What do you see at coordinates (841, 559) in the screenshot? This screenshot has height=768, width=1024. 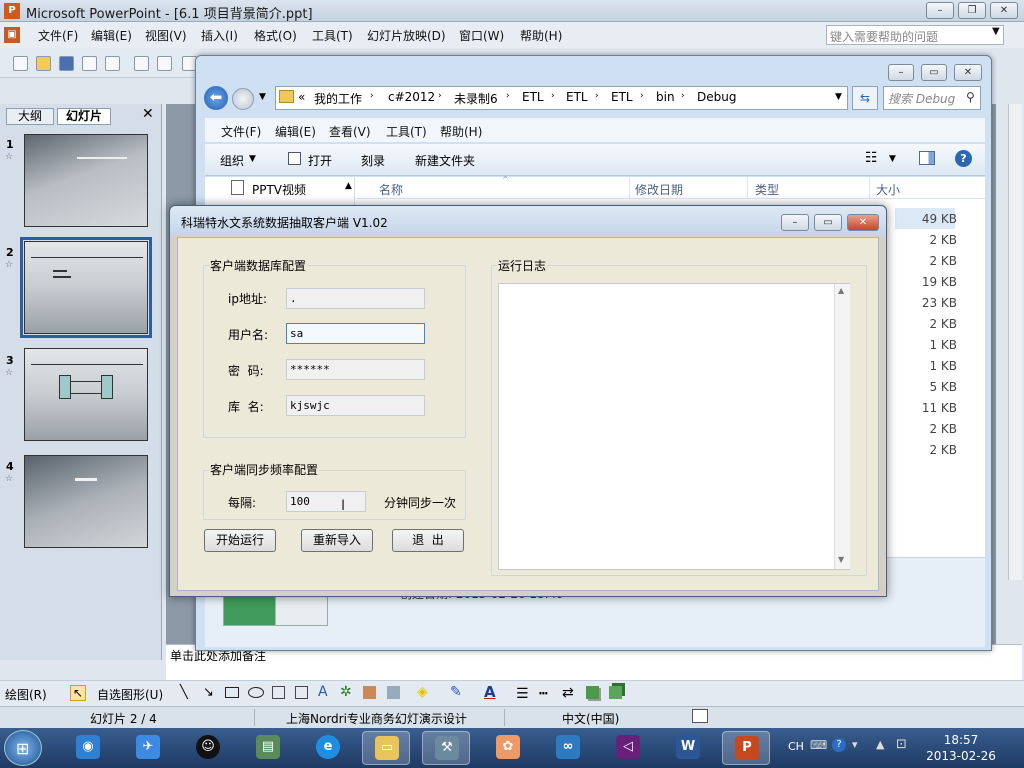 I see `scroll-down-icon: ▼` at bounding box center [841, 559].